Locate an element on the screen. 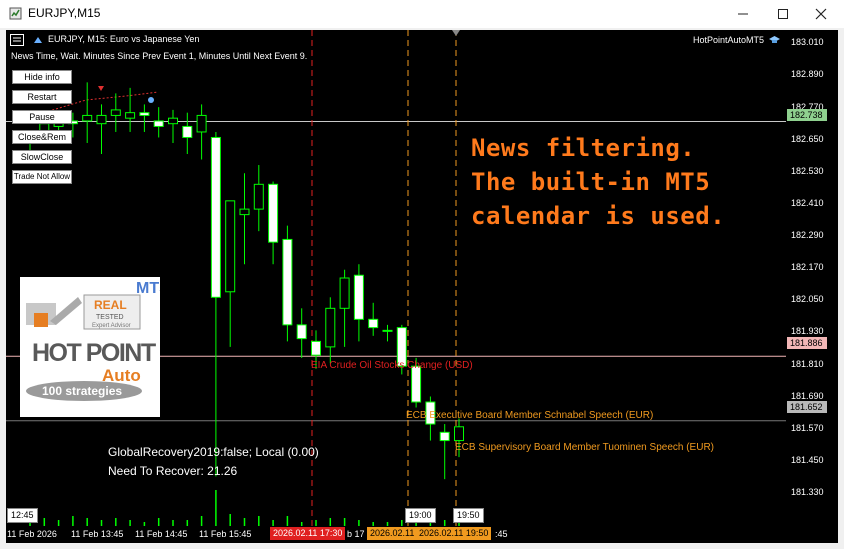 This screenshot has width=844, height=549. recovery-status: GlobalRecovery2019:false; Local (0.00) is located at coordinates (213, 452).